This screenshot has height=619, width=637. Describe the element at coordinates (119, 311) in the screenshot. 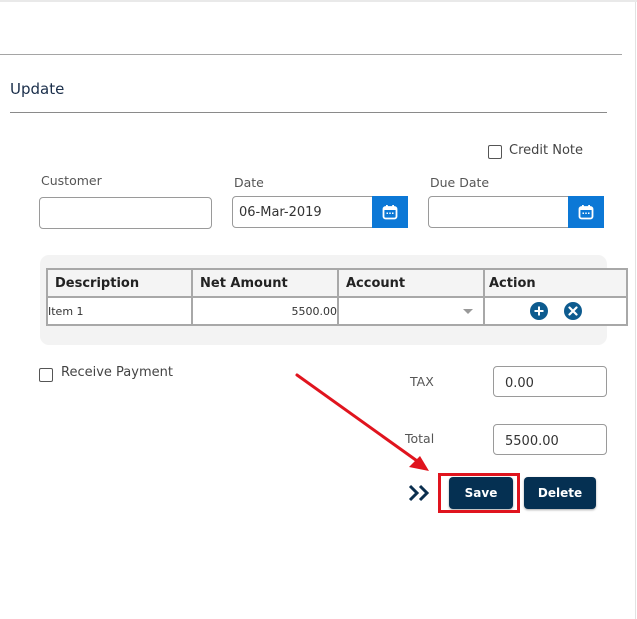

I see `description-cell: Item 1` at that location.